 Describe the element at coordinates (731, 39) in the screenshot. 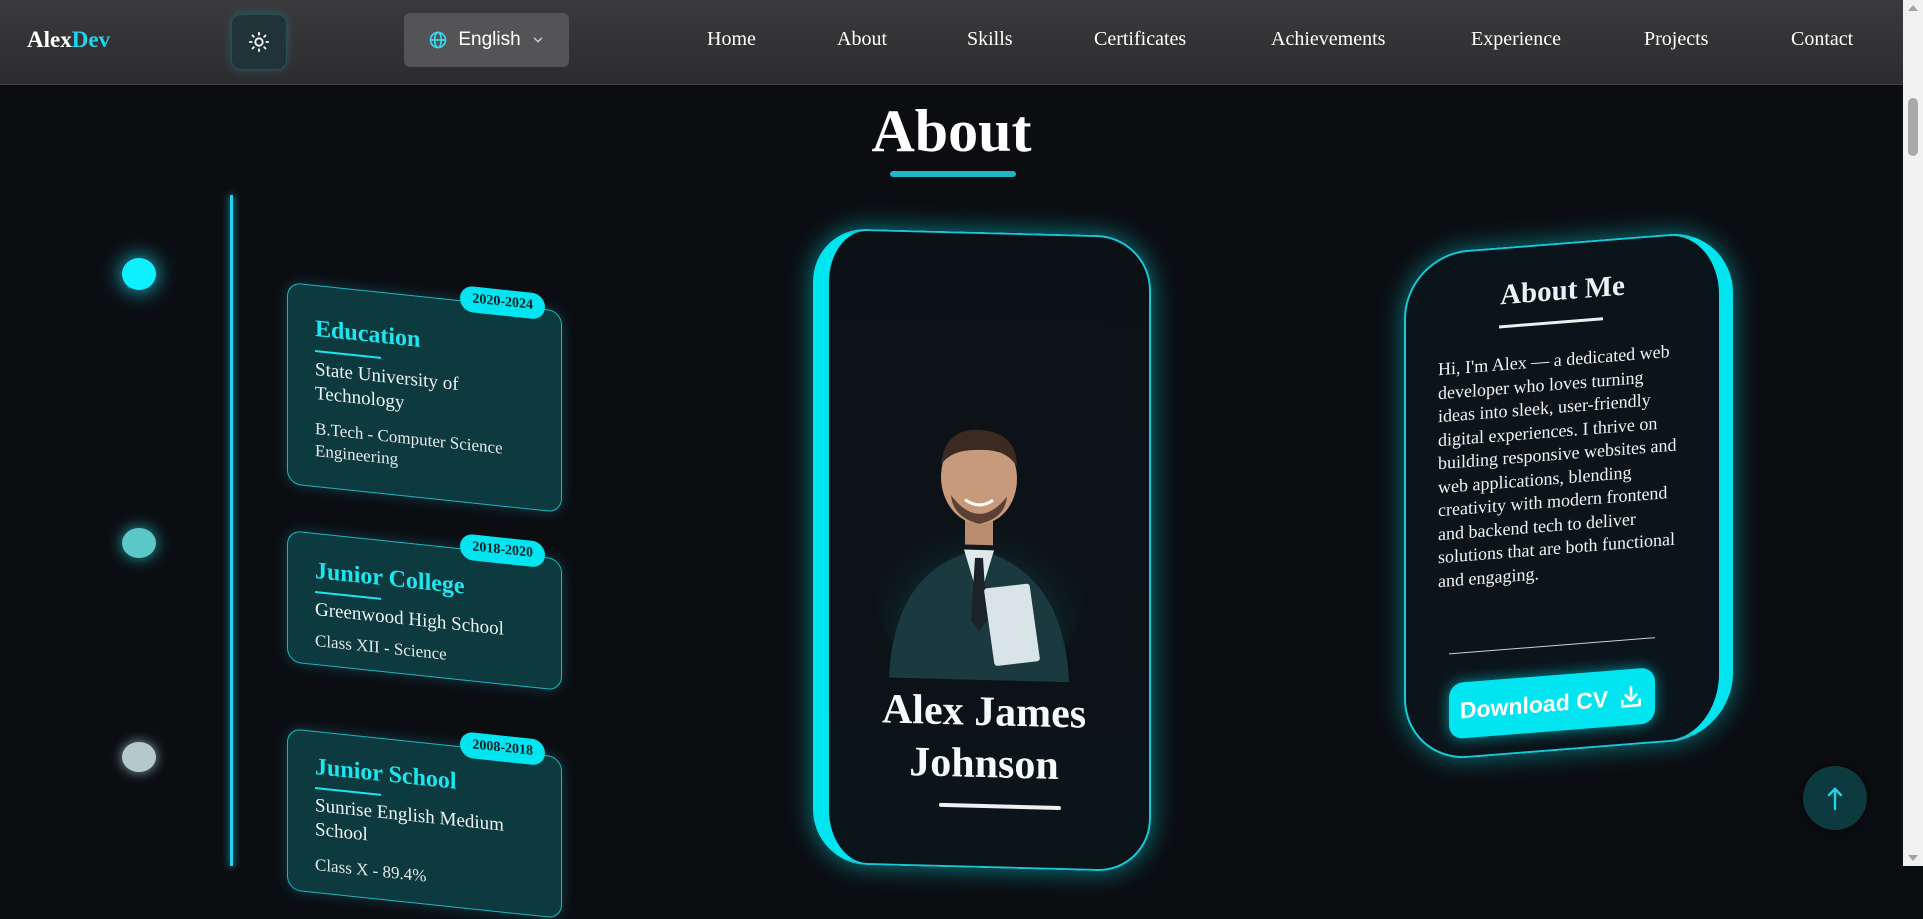

I see `nav-link-home: Home` at that location.